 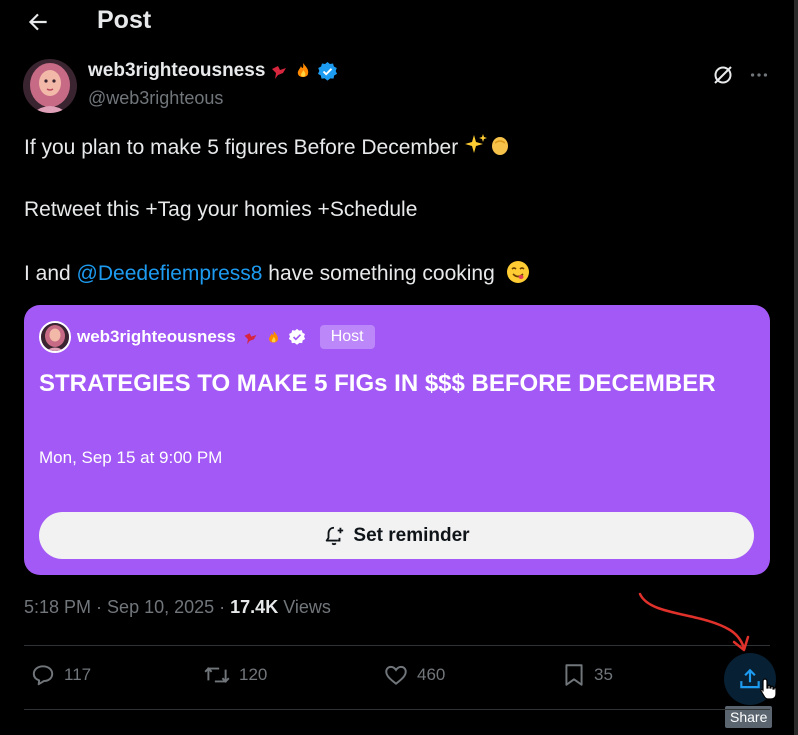 I want to click on back-button, so click(x=38, y=22).